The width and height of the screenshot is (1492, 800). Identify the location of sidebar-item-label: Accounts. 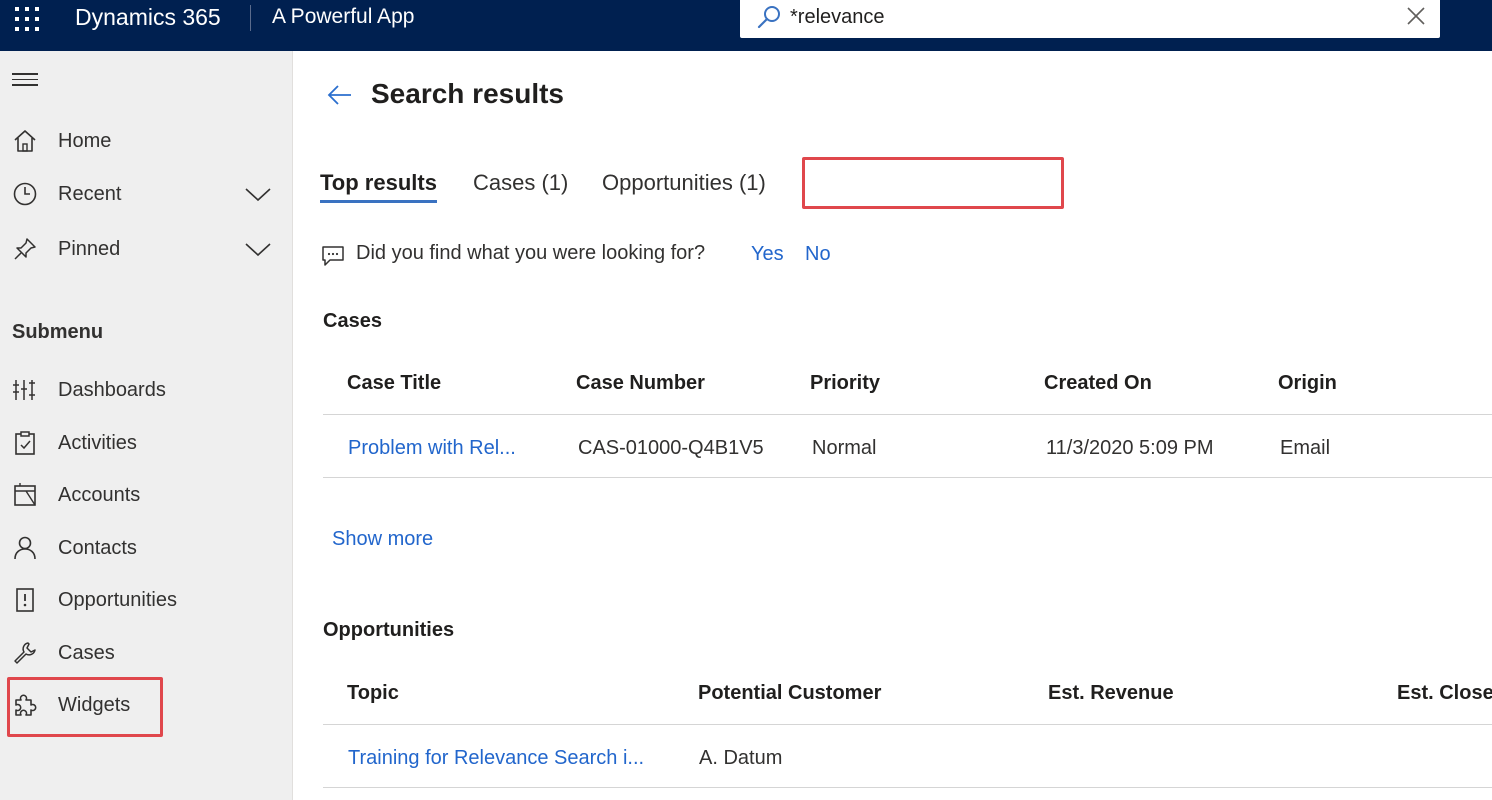
(99, 495).